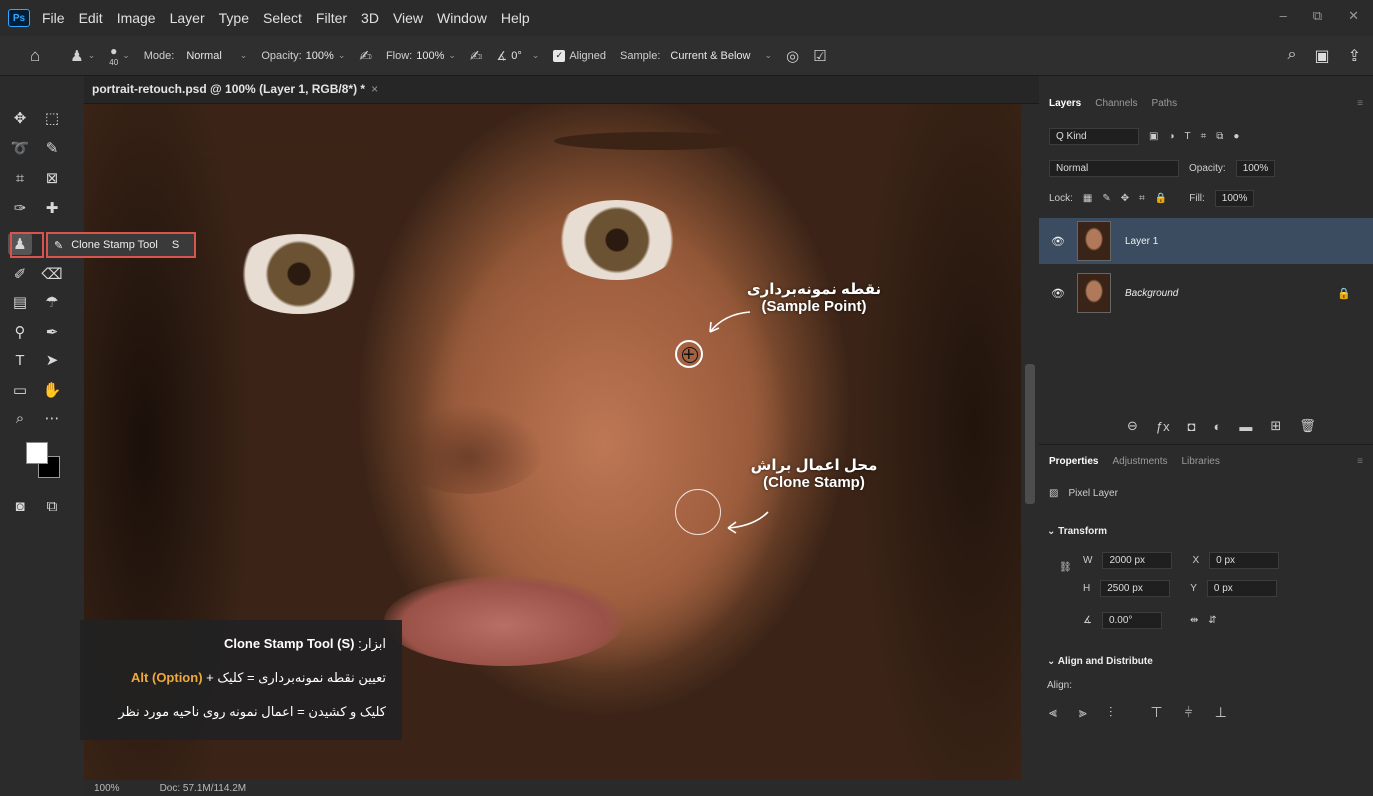 The image size is (1373, 796). I want to click on foreground-color, so click(37, 453).